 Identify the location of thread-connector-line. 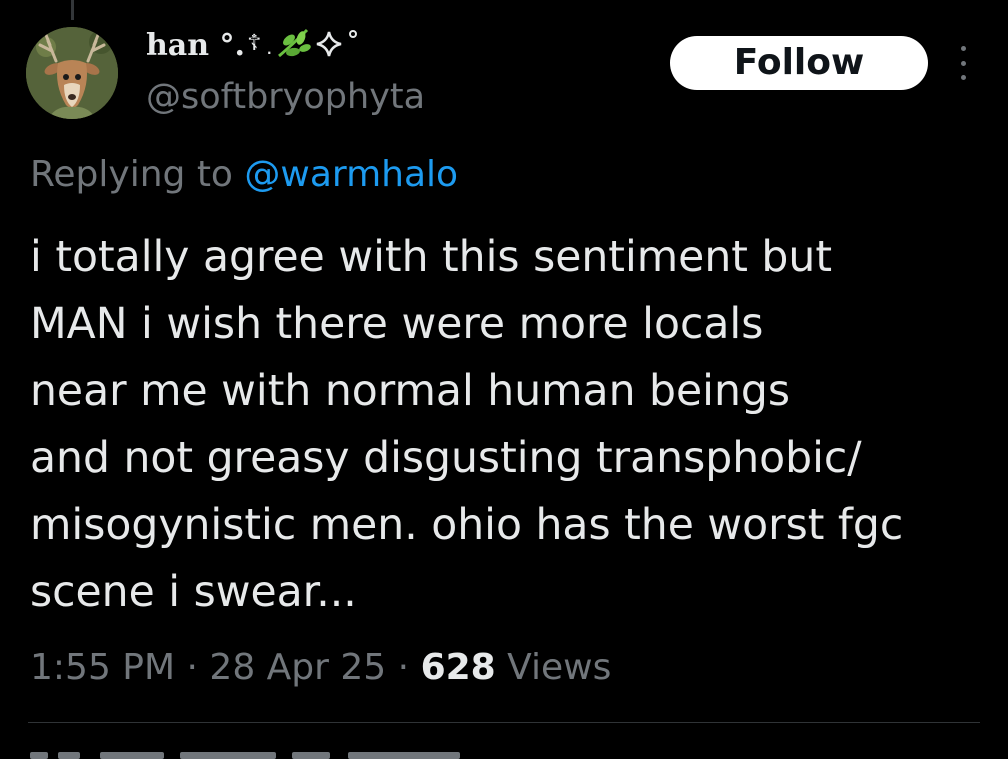
(72, 10).